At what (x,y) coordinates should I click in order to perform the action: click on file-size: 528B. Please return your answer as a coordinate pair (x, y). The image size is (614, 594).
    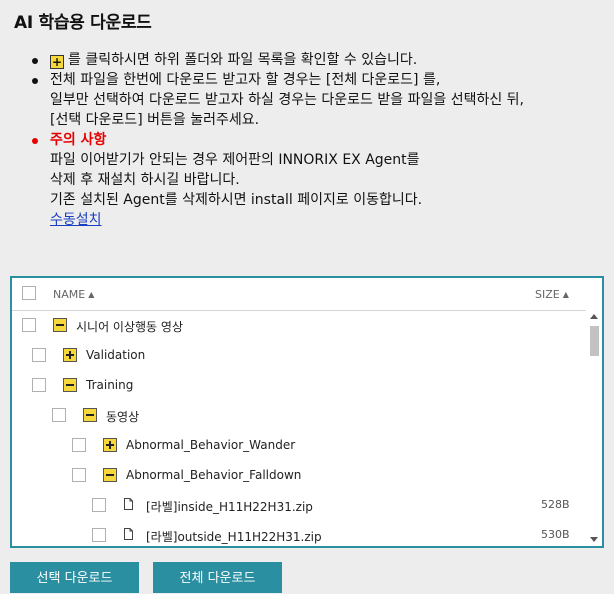
    Looking at the image, I should click on (555, 504).